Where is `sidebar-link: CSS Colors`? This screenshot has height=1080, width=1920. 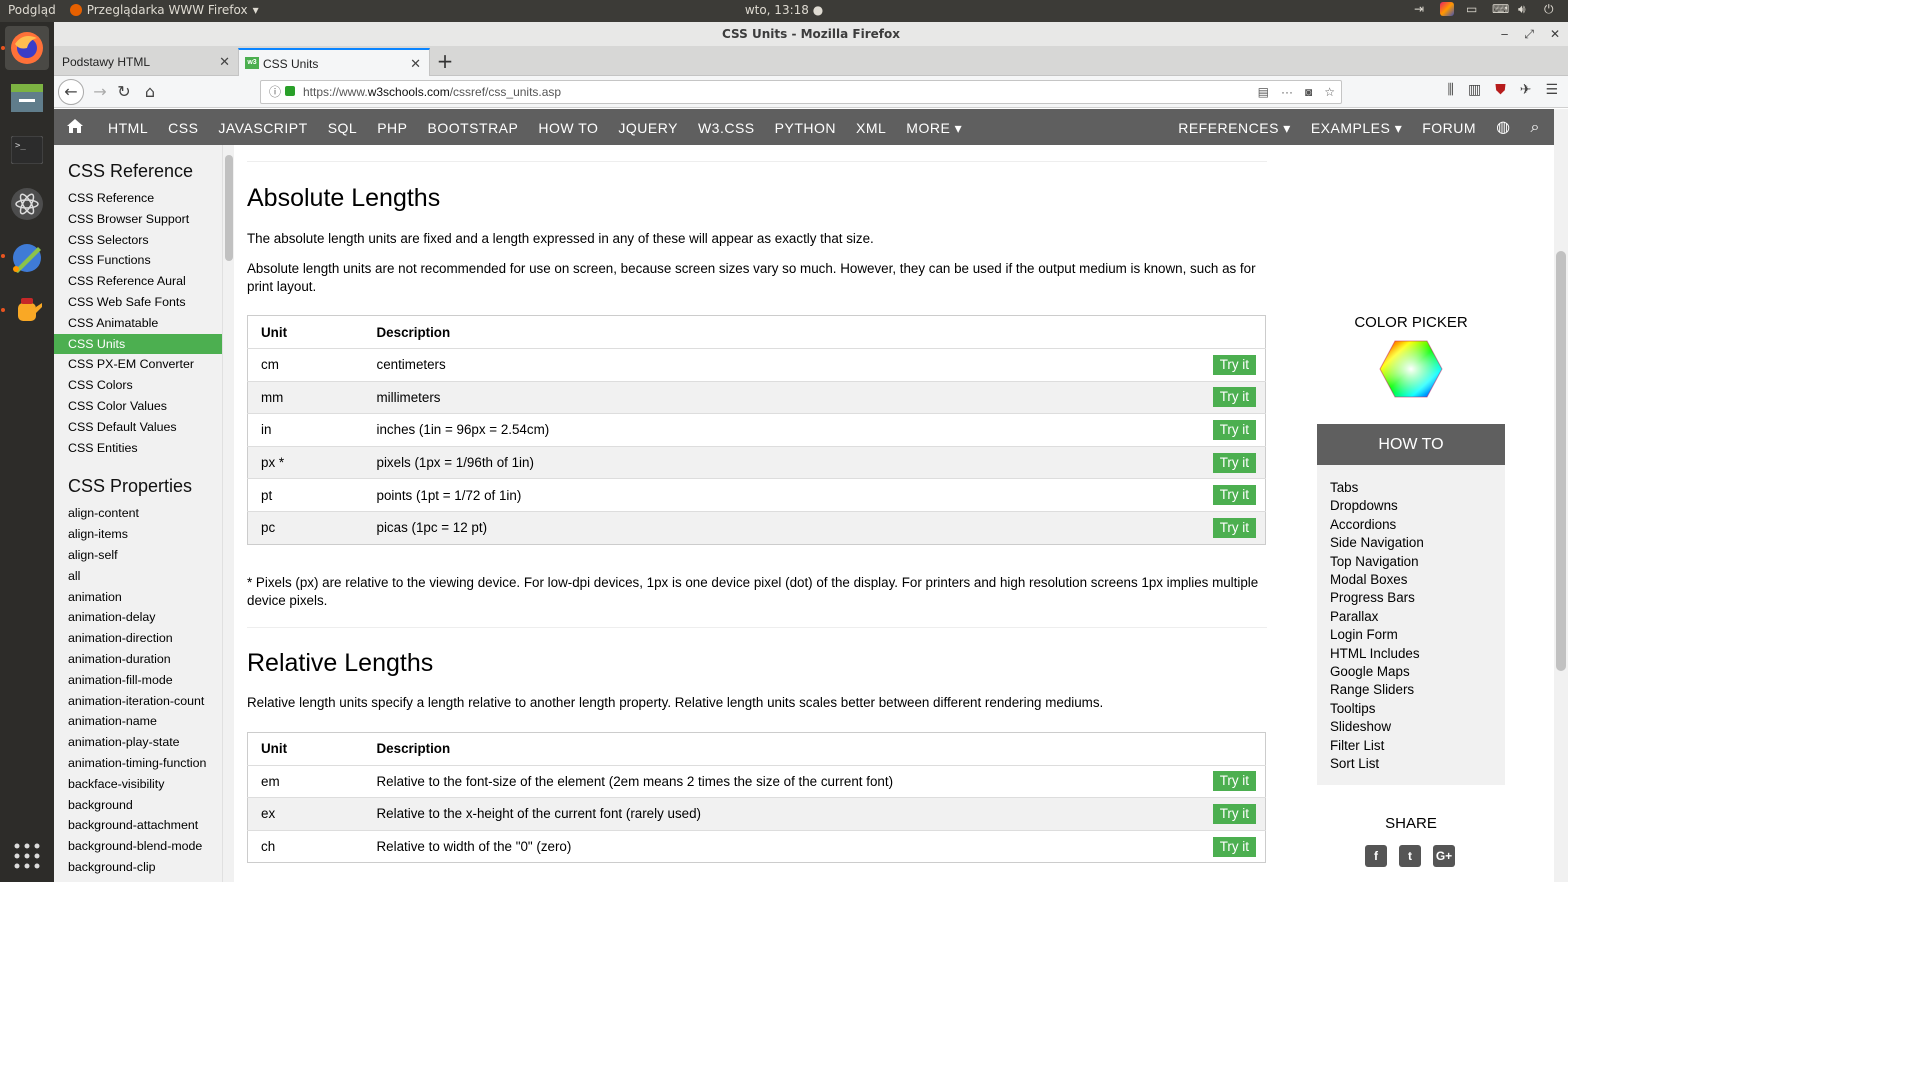
sidebar-link: CSS Colors is located at coordinates (138, 385).